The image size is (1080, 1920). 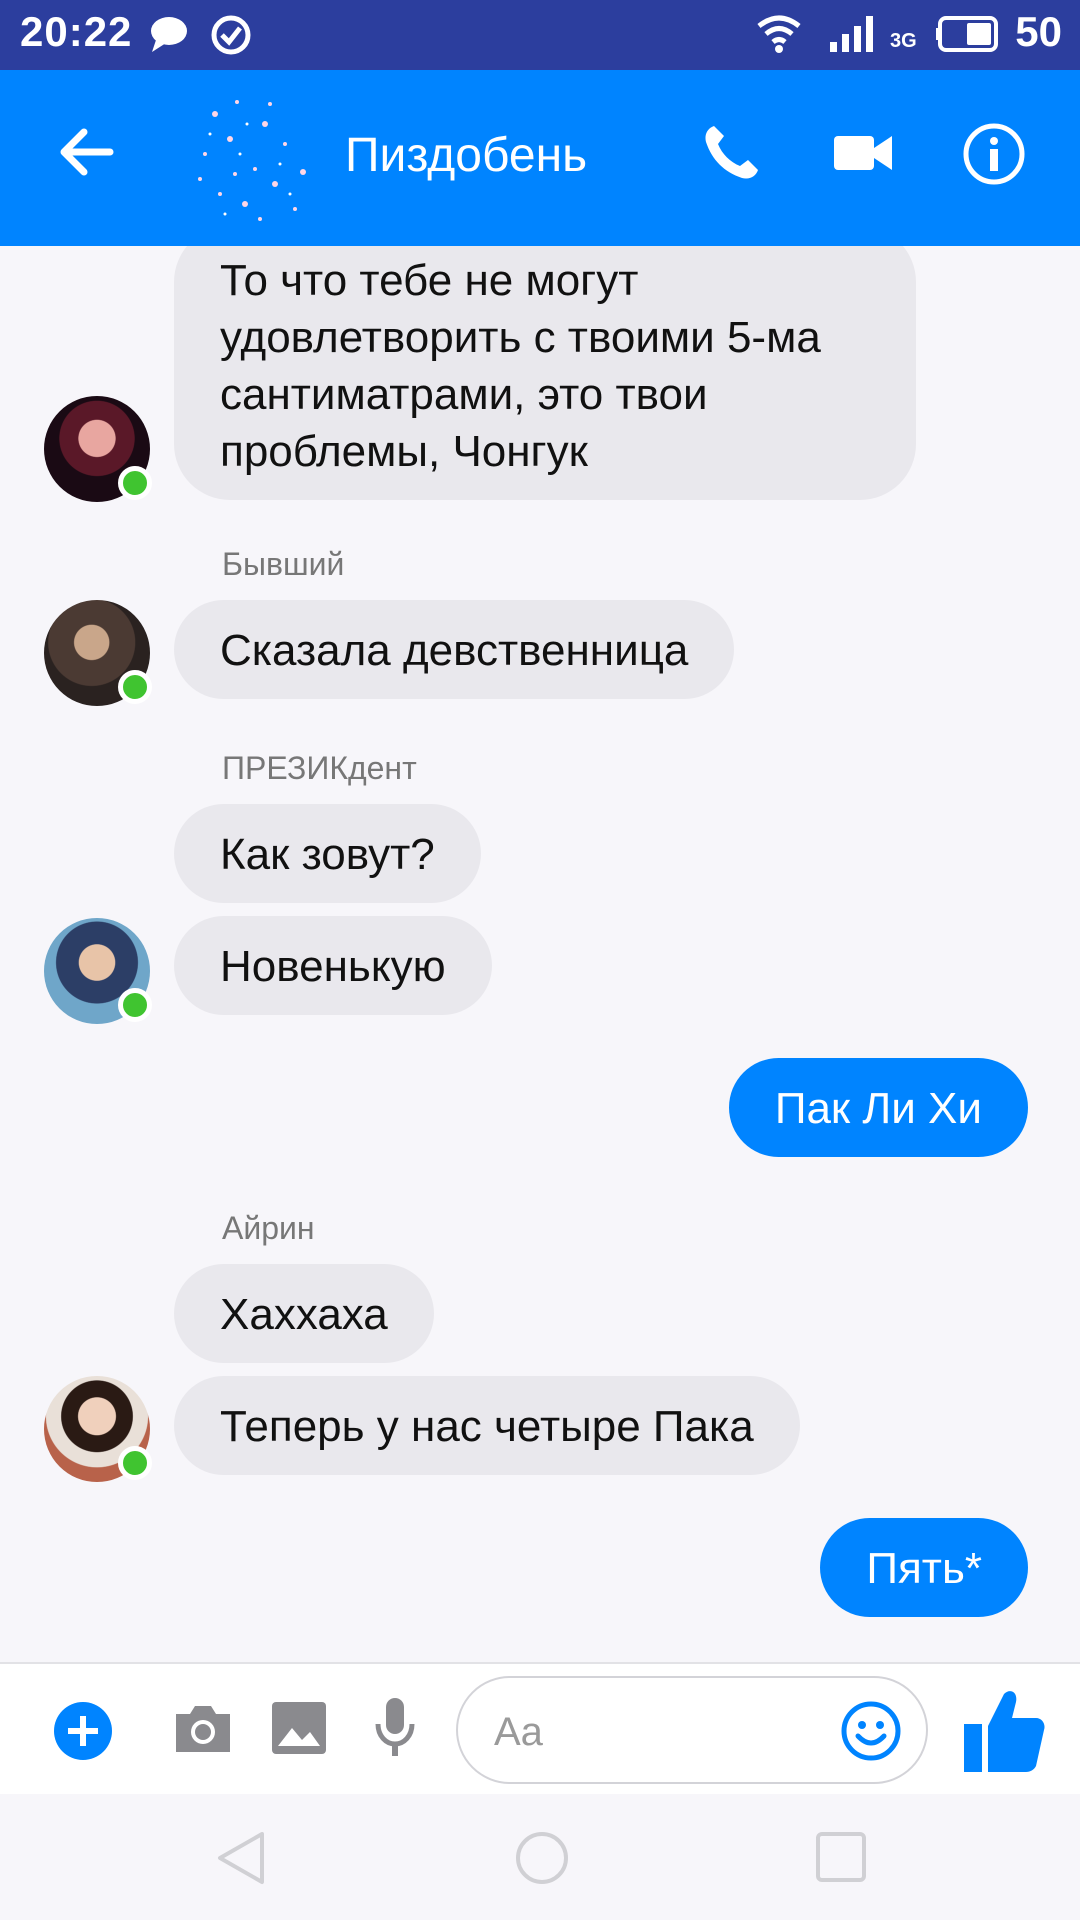 I want to click on message-bubble: Сказала девственница, so click(x=454, y=649).